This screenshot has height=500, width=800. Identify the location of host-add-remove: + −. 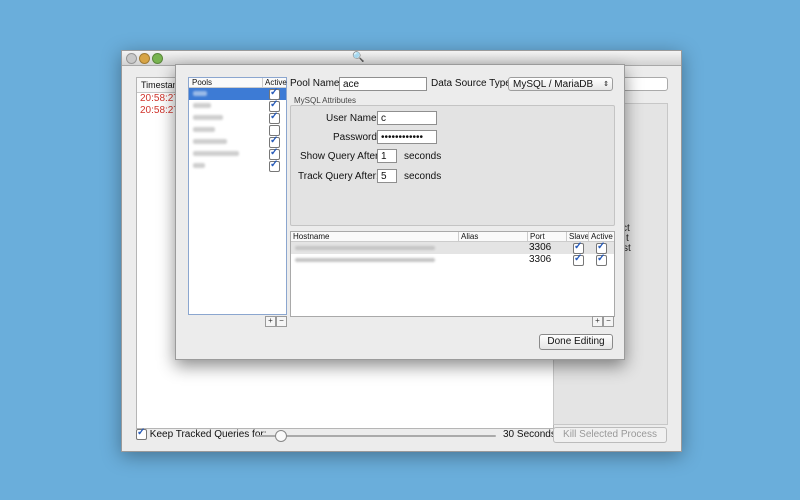
(603, 321).